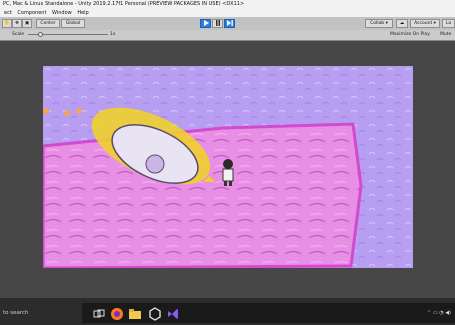 This screenshot has width=455, height=325. I want to click on pause-icon, so click(217, 23).